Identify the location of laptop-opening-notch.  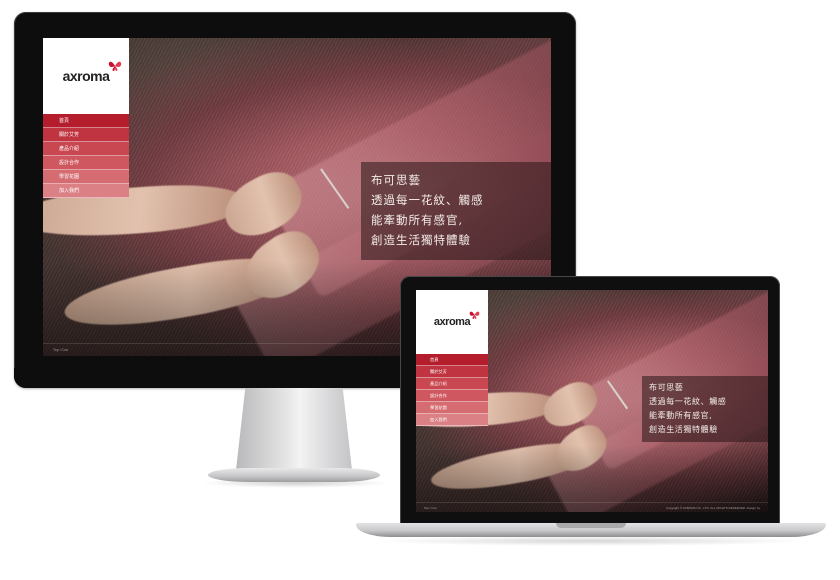
(591, 525).